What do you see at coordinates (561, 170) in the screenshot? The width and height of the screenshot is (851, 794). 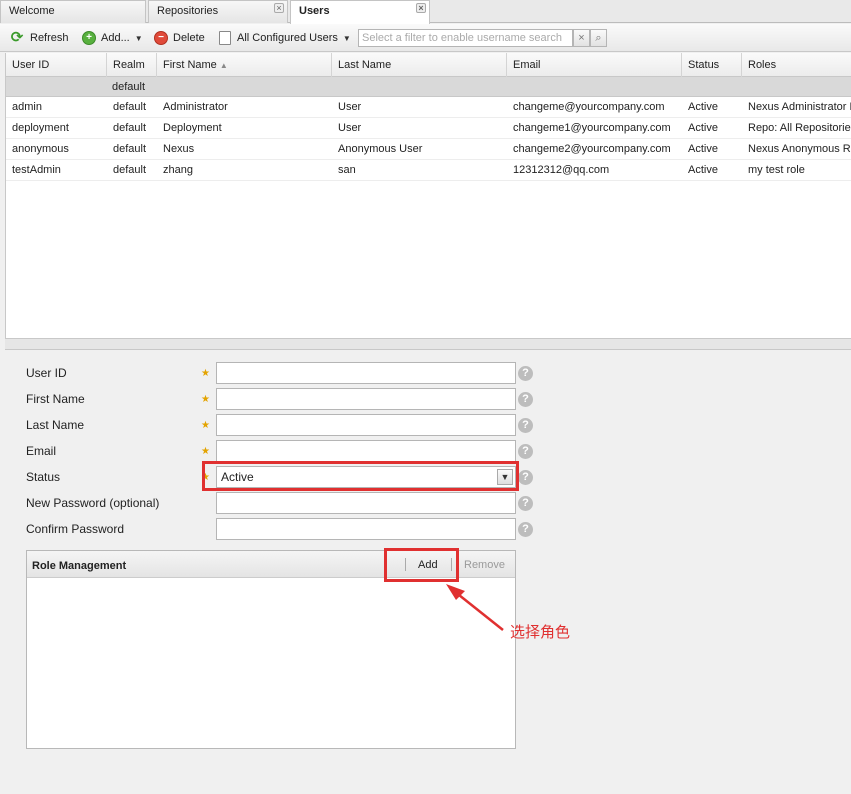 I see `cell-email: 12312312@qq.com` at bounding box center [561, 170].